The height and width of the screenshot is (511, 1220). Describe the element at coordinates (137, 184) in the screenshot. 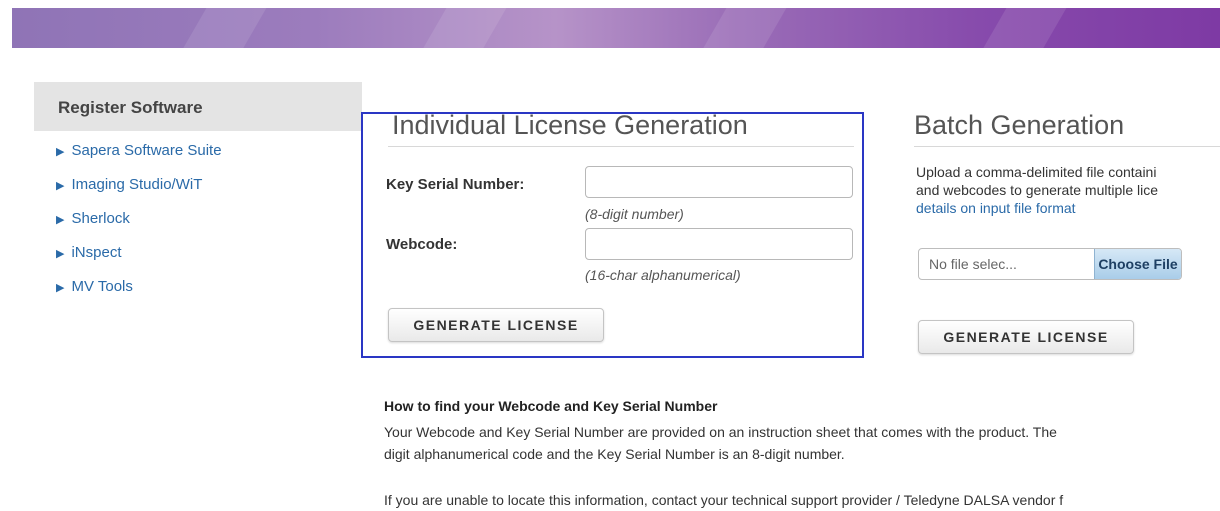

I see `sidebar-item-label: Imaging Studio/WiT` at that location.